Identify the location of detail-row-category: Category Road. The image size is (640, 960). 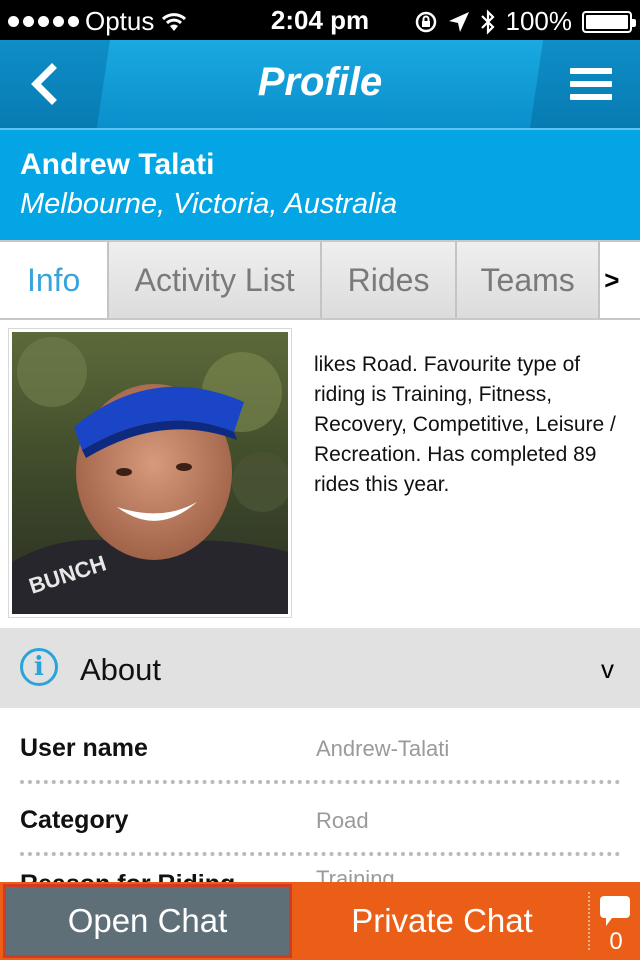
(320, 820).